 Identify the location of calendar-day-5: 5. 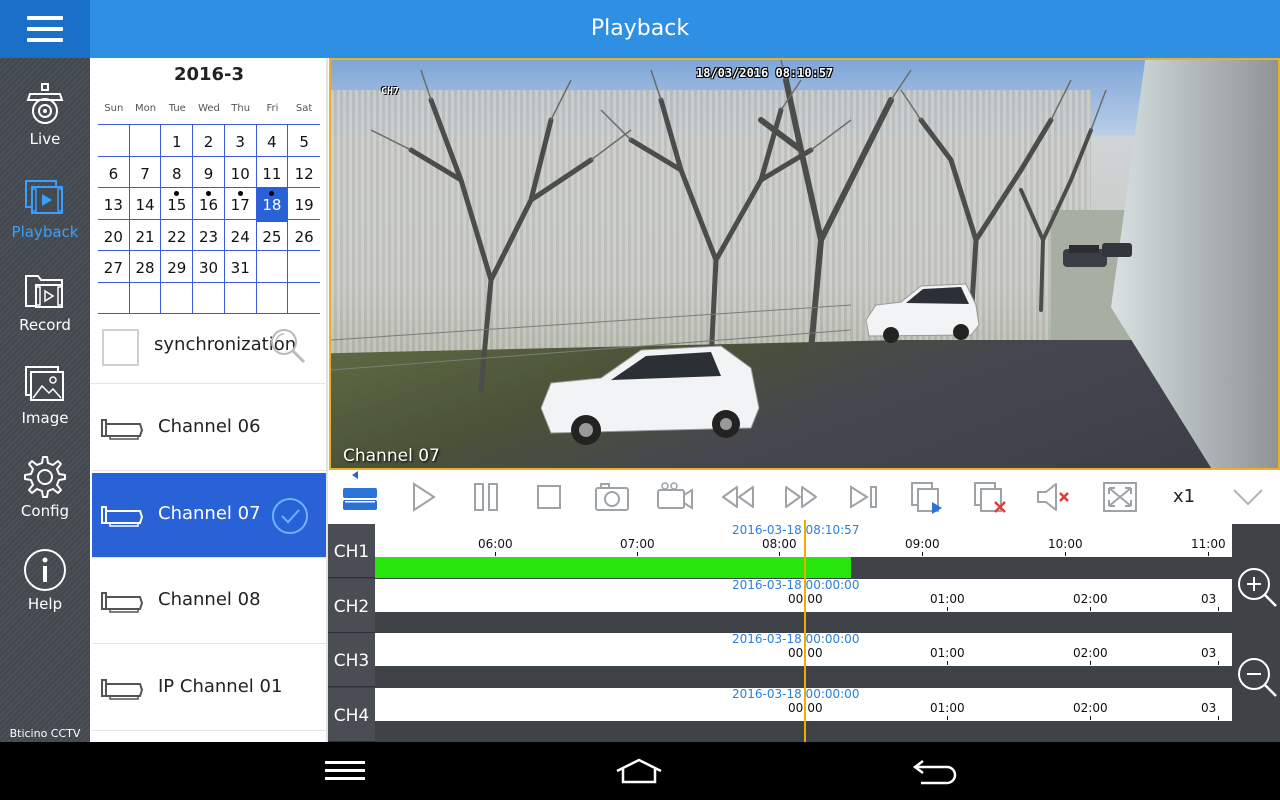
(304, 142).